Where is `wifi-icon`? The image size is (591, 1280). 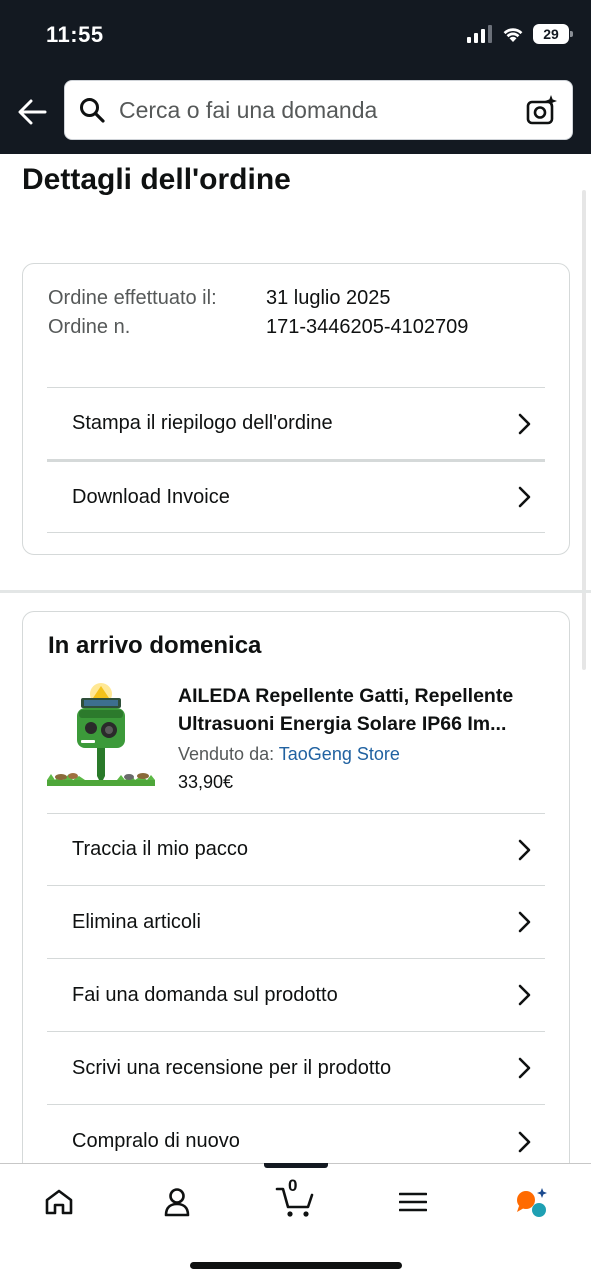 wifi-icon is located at coordinates (513, 35).